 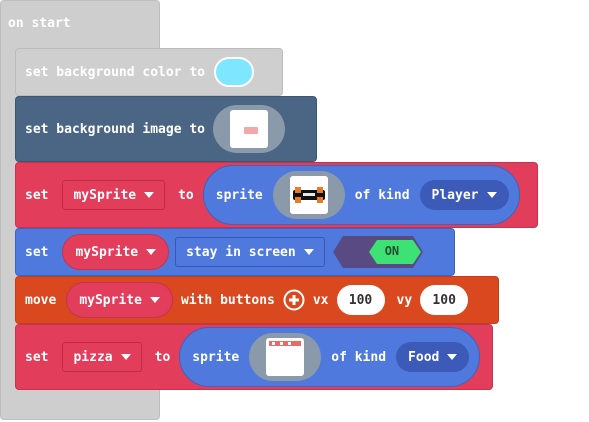 What do you see at coordinates (433, 357) in the screenshot?
I see `kind-dropdown-food: Food` at bounding box center [433, 357].